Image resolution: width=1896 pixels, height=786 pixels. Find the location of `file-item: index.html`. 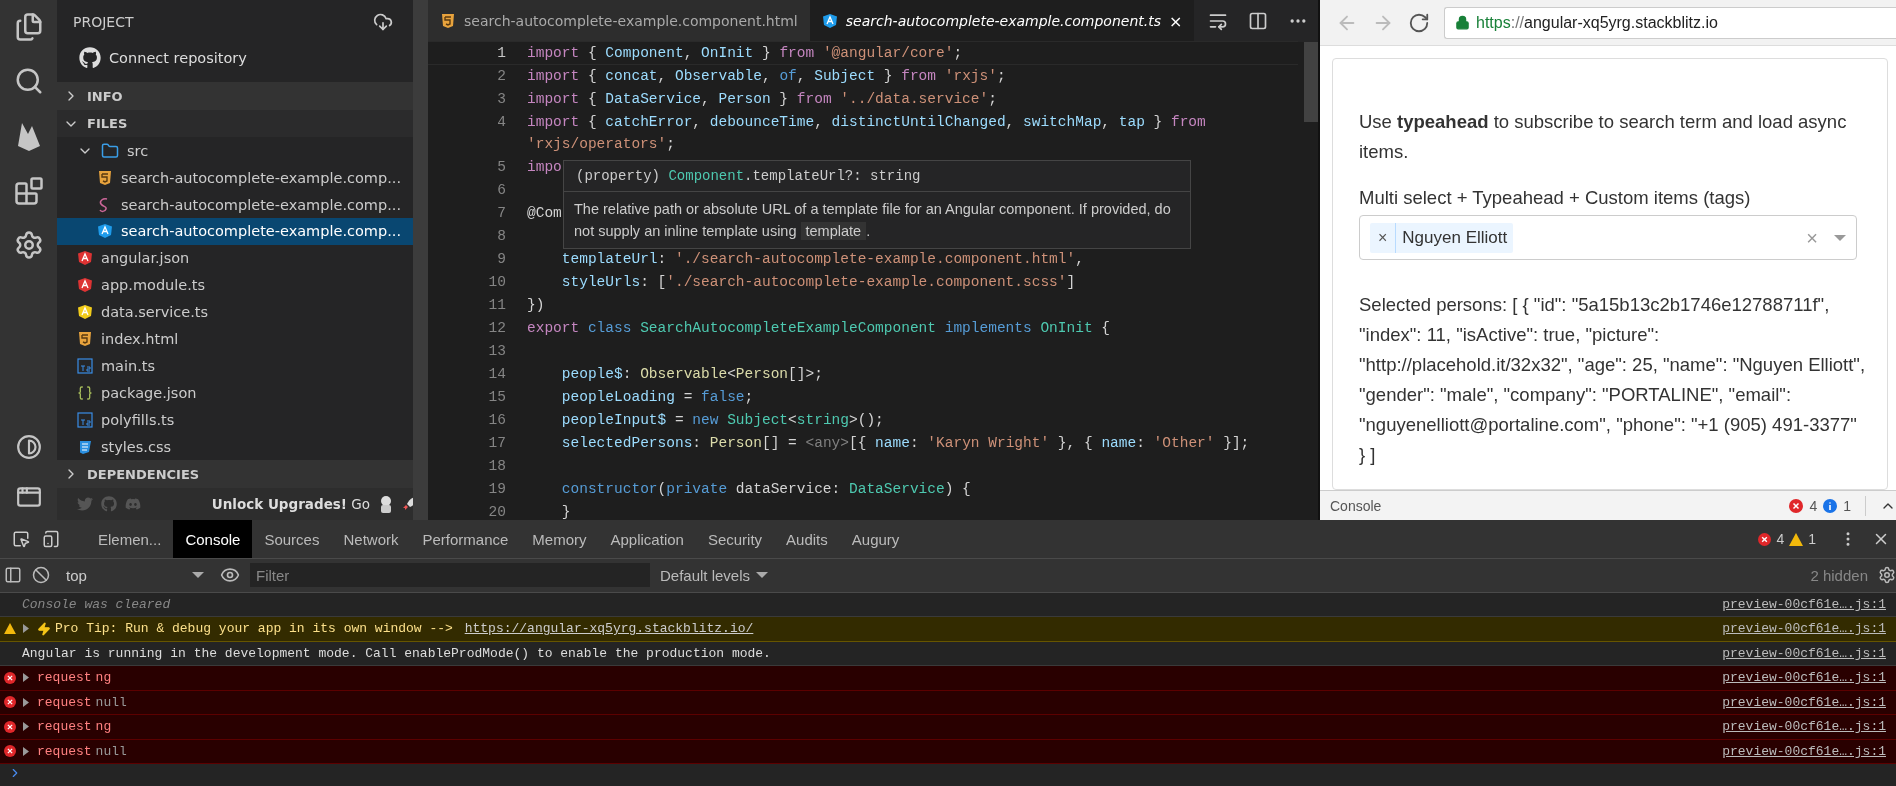

file-item: index.html is located at coordinates (235, 339).